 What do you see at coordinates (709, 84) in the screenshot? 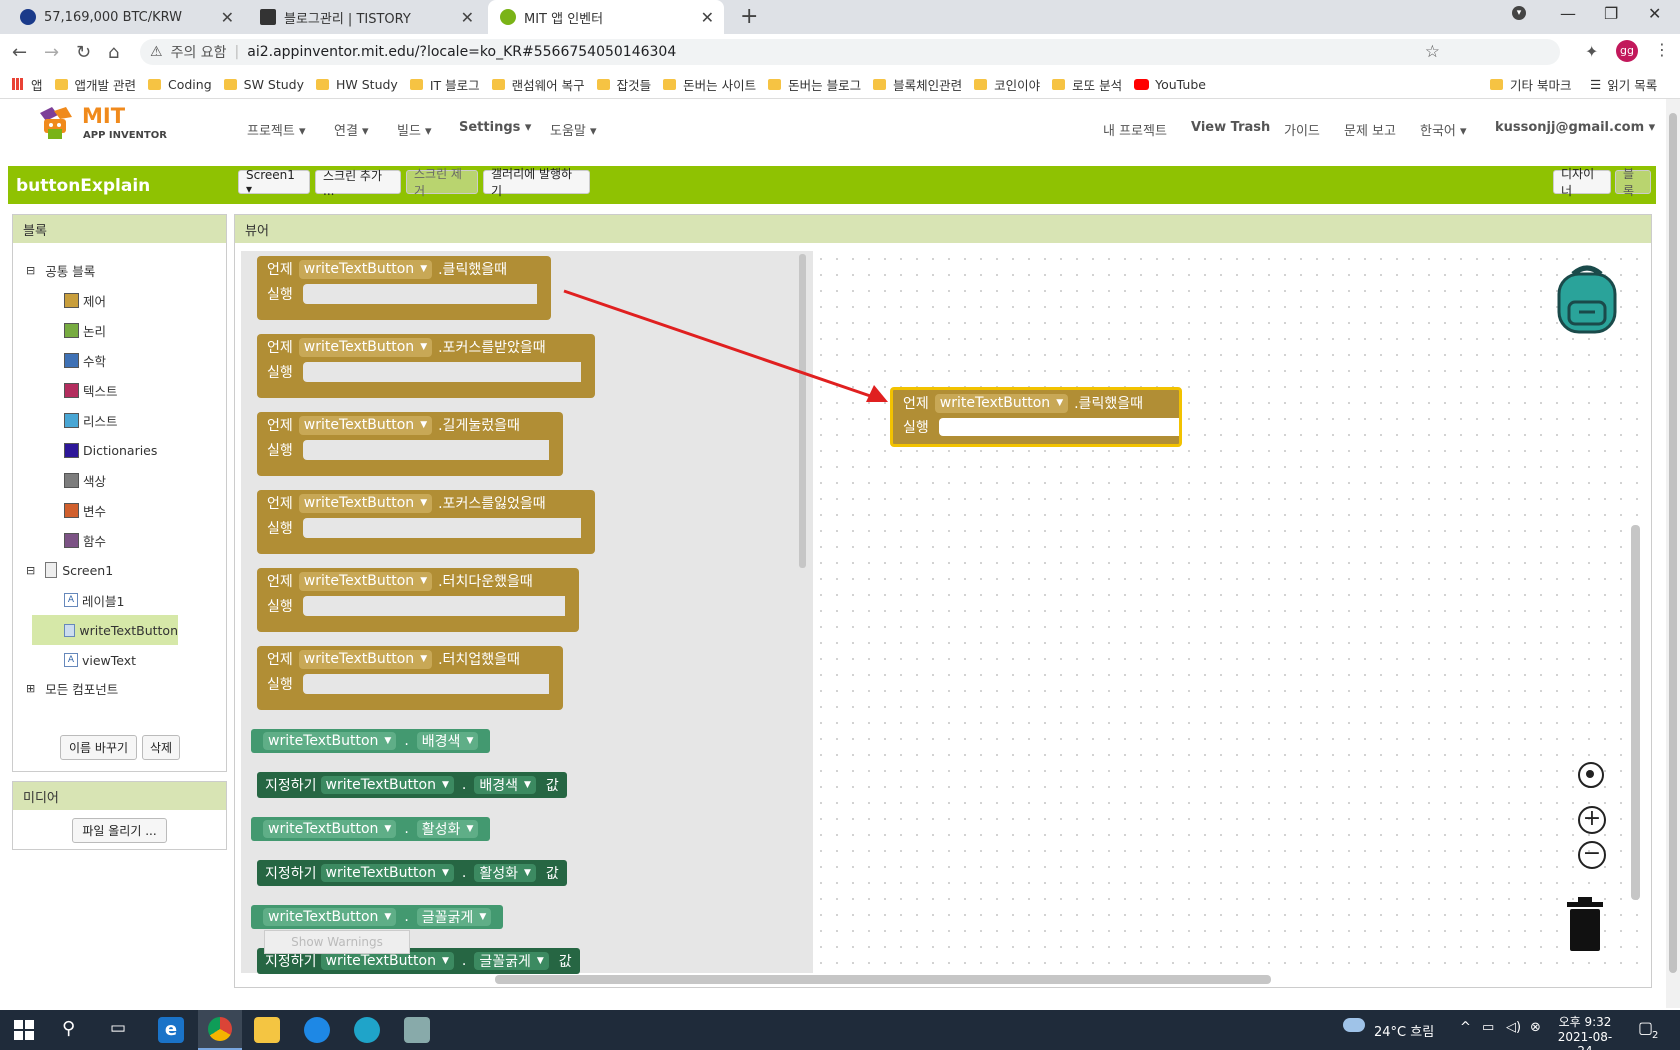
I see `bookmark-folder: 돈버는 사이트` at bounding box center [709, 84].